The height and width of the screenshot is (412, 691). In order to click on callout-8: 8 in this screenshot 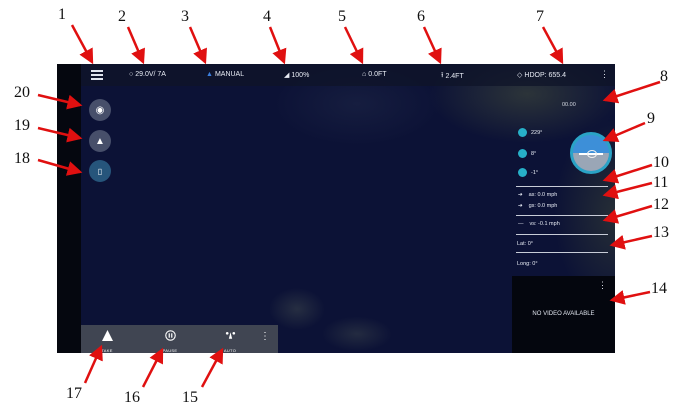, I will do `click(664, 76)`.